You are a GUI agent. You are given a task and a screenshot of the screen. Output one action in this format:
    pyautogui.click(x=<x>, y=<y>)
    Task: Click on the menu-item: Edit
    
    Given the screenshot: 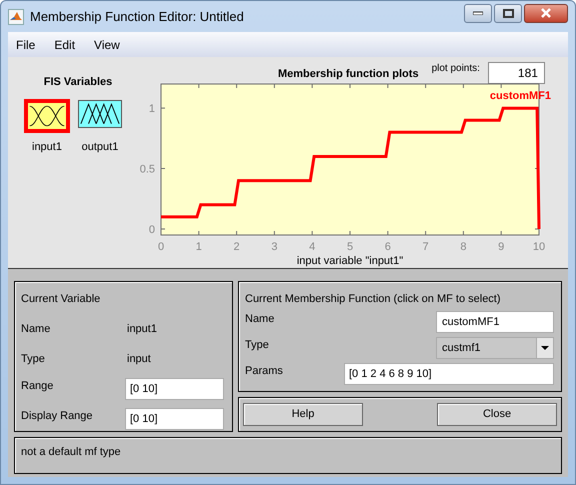 What is the action you would take?
    pyautogui.click(x=65, y=45)
    